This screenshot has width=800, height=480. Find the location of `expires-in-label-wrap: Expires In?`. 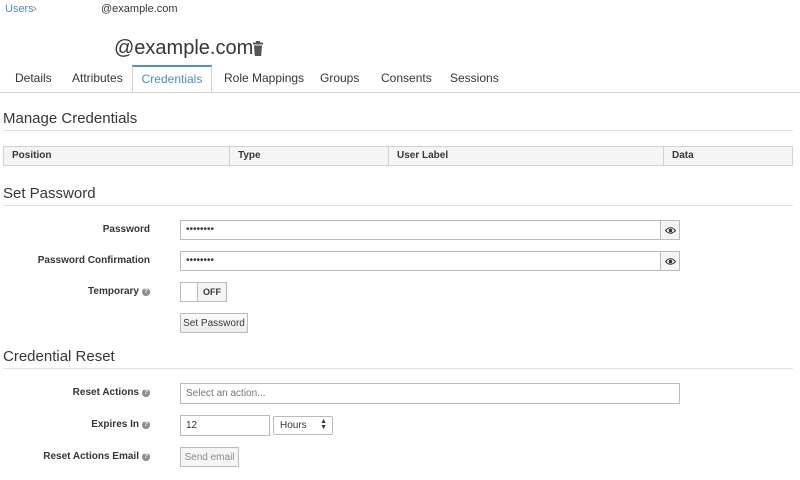

expires-in-label-wrap: Expires In? is located at coordinates (75, 424).